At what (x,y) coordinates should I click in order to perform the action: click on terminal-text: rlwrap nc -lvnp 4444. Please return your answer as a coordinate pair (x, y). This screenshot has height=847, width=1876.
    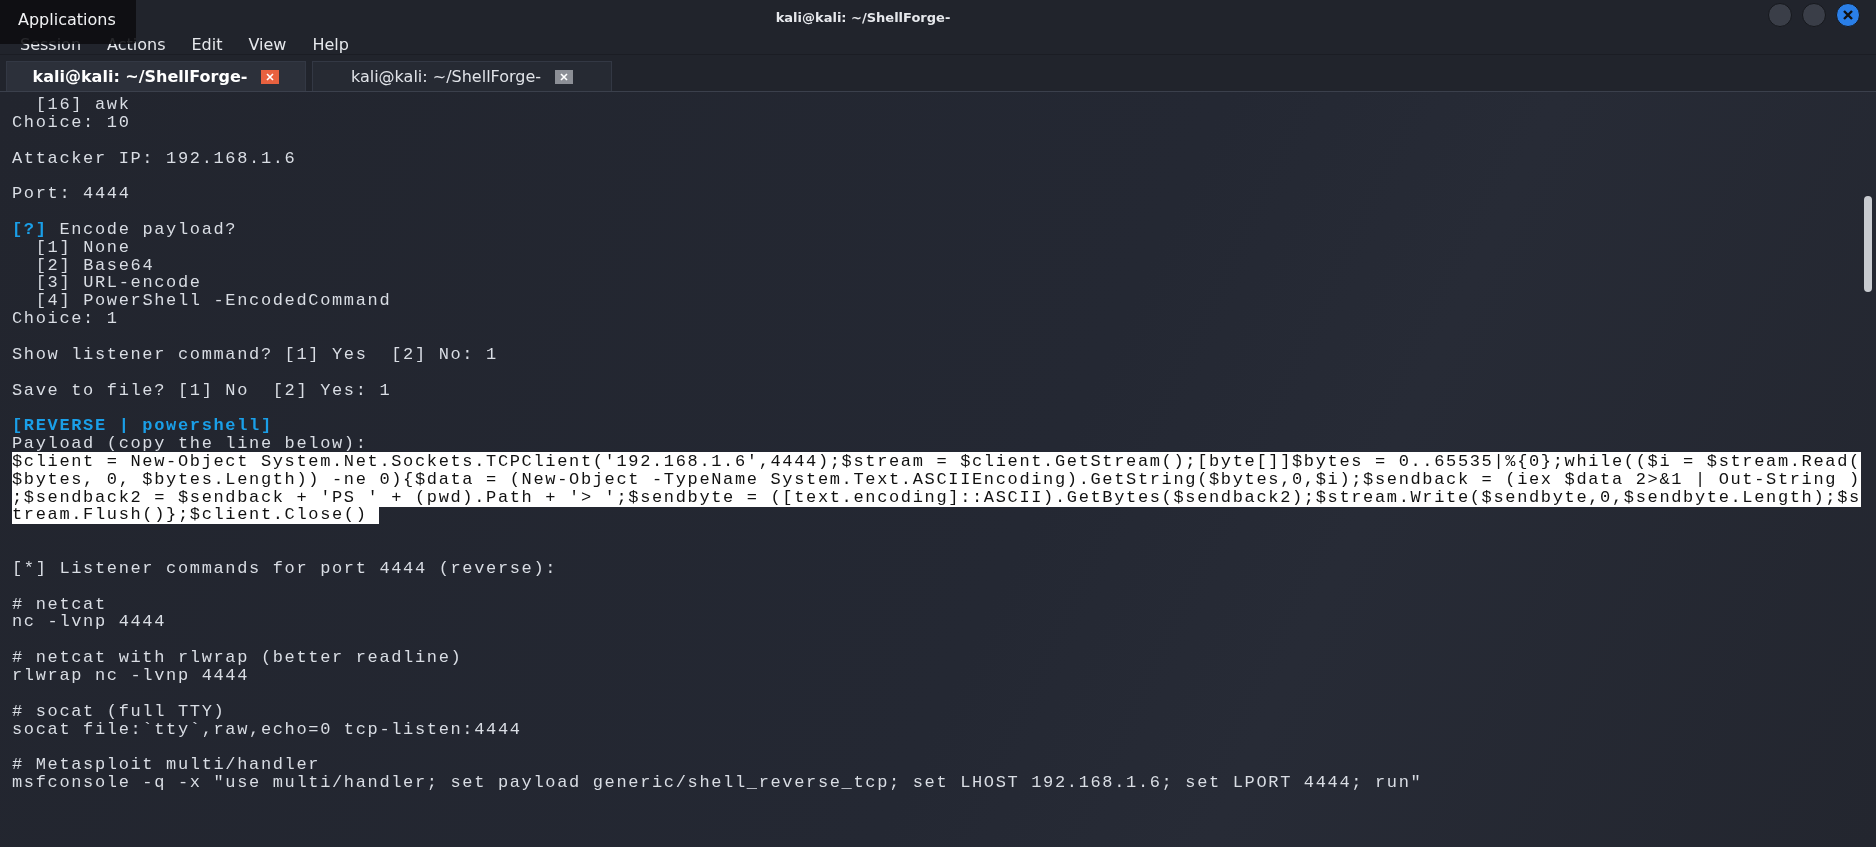
    Looking at the image, I should click on (131, 675).